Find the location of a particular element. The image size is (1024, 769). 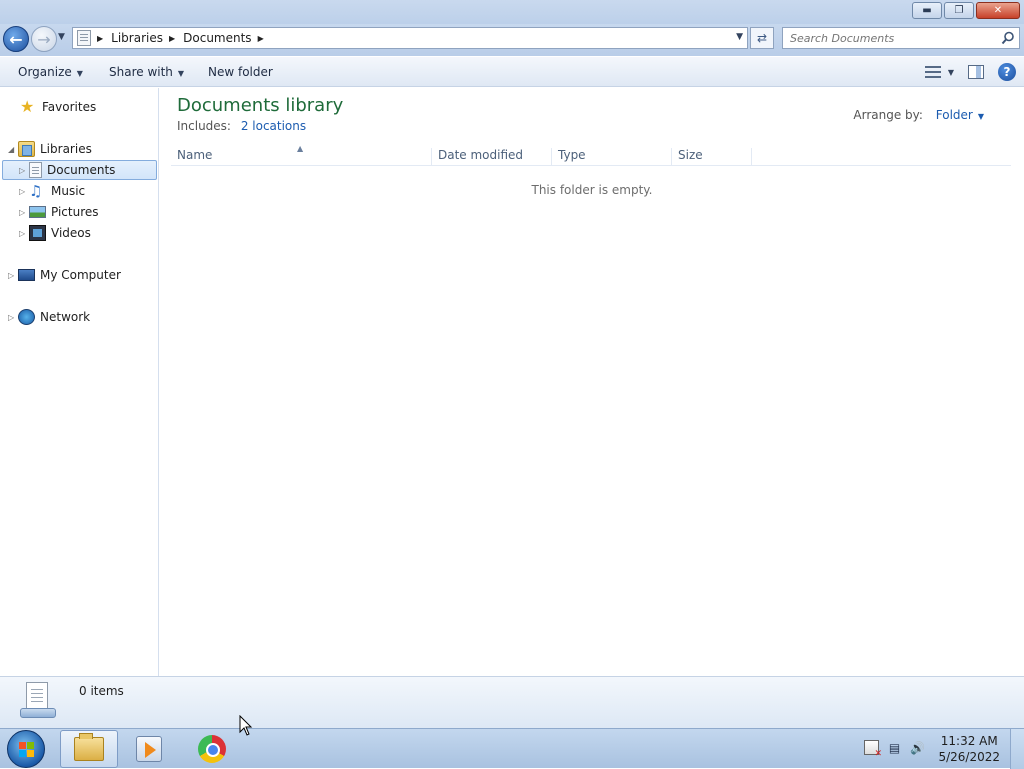

breadcrumb-documents: Documents is located at coordinates (217, 38).